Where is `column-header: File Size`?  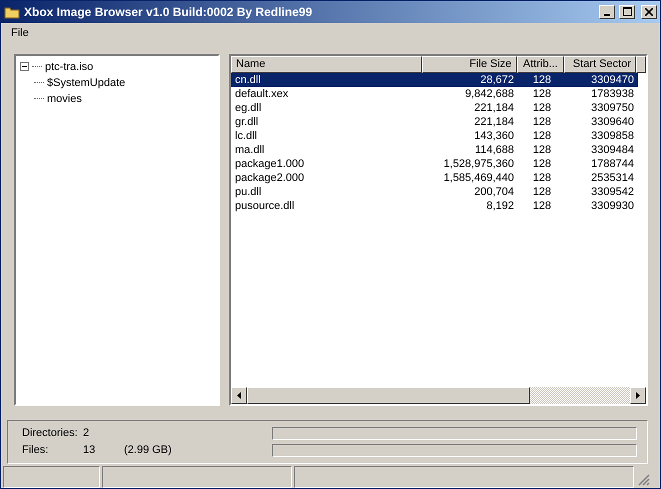 column-header: File Size is located at coordinates (469, 64).